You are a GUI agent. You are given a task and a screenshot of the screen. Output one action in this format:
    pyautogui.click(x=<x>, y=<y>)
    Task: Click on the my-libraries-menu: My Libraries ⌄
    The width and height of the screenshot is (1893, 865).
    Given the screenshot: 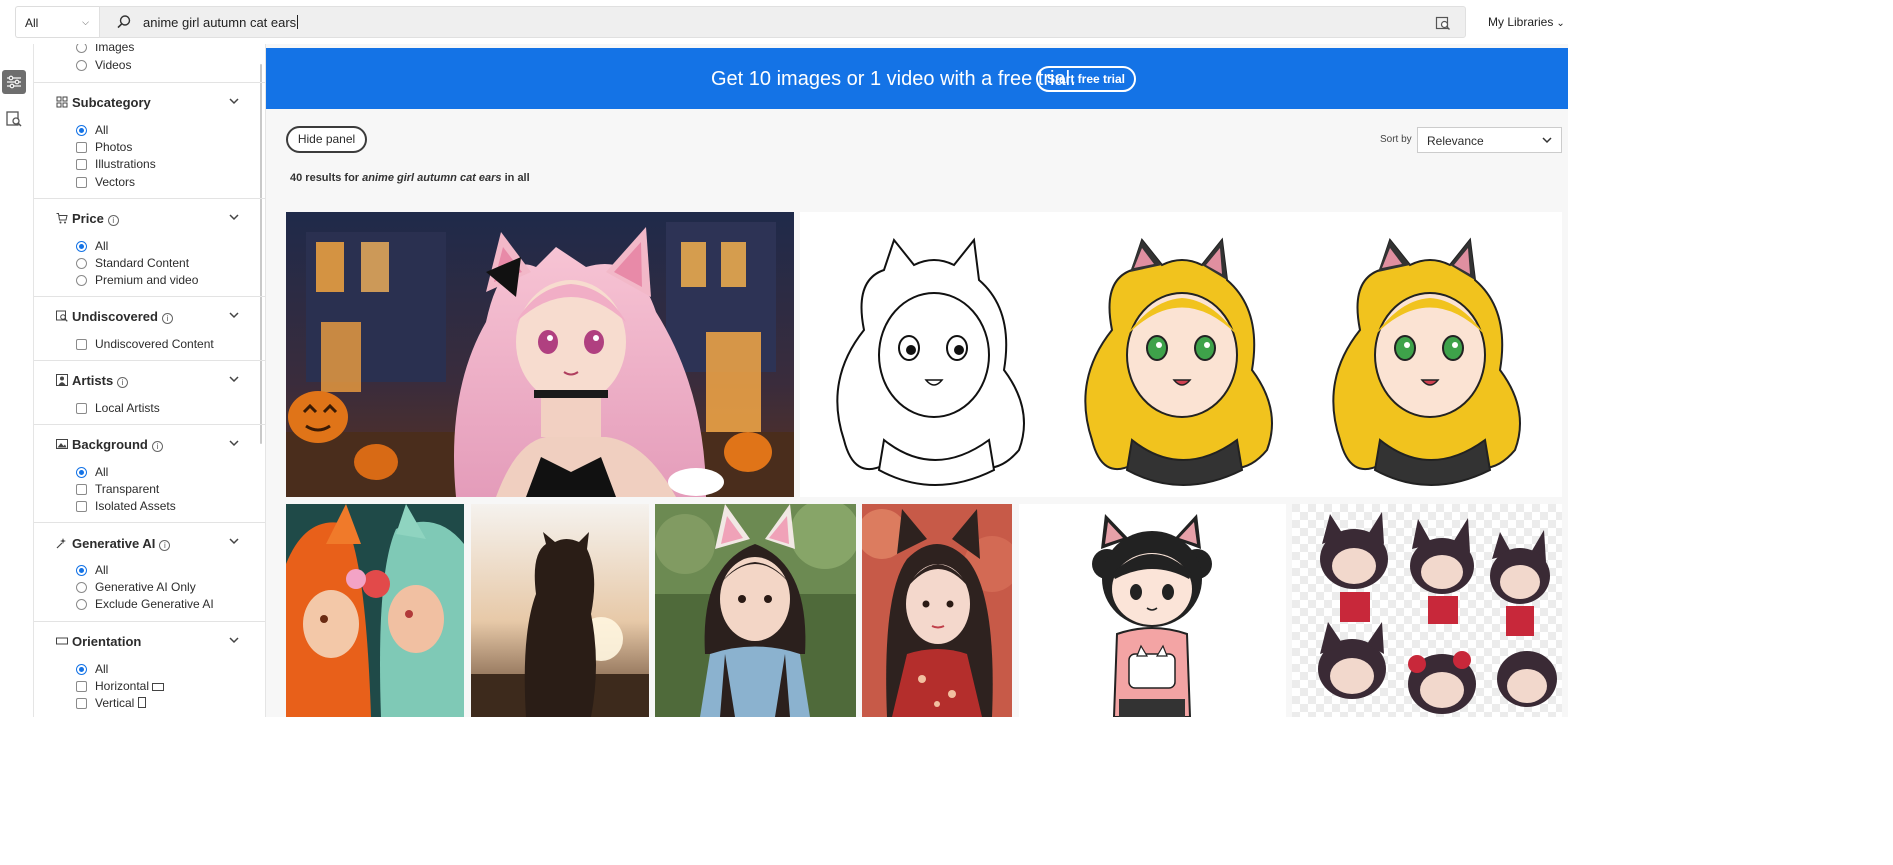 What is the action you would take?
    pyautogui.click(x=1526, y=22)
    